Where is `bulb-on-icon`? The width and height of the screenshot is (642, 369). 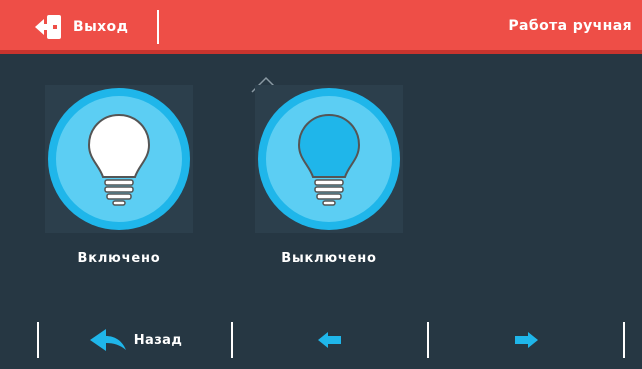
bulb-on-icon is located at coordinates (119, 159).